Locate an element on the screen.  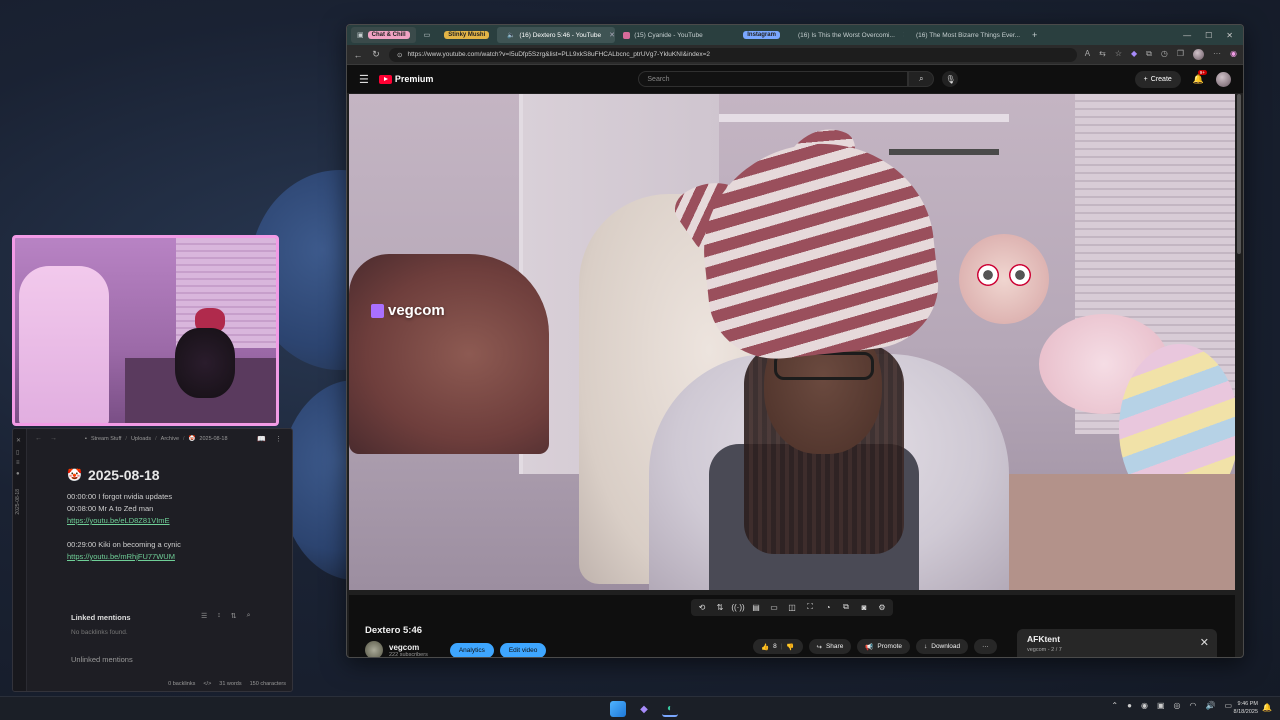
cinema-icon: ▤ is located at coordinates (756, 607).